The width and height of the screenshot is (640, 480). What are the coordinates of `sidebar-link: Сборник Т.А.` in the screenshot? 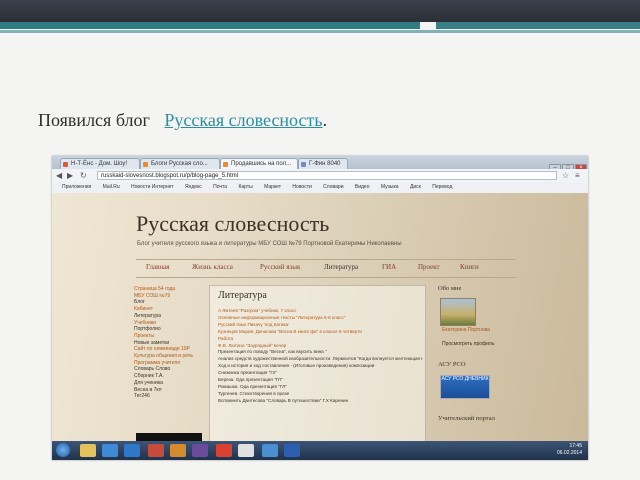 It's located at (170, 376).